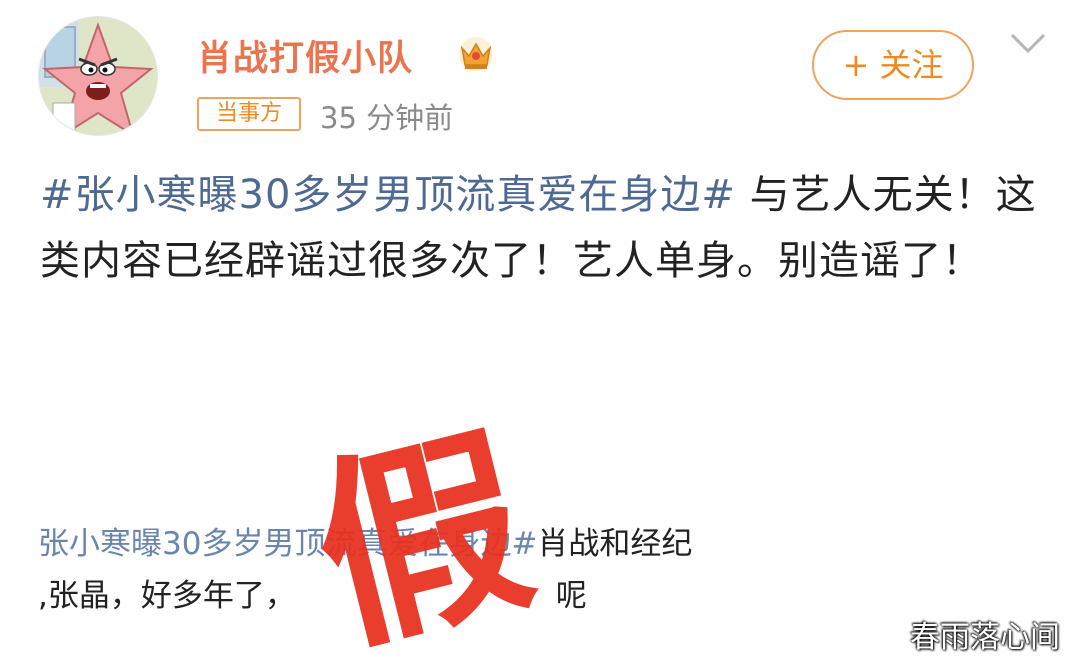  What do you see at coordinates (167, 596) in the screenshot?
I see `fragment-line-2-text: ,张晶，好多年了，` at bounding box center [167, 596].